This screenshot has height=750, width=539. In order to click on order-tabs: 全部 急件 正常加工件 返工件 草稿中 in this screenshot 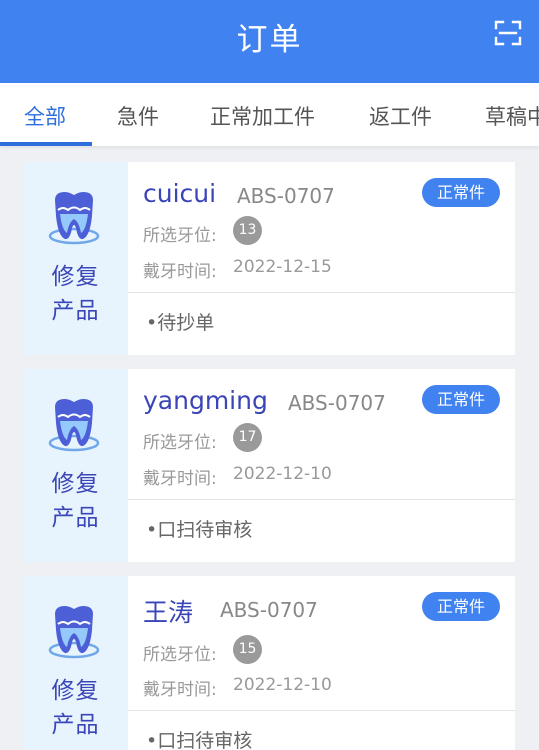, I will do `click(269, 114)`.